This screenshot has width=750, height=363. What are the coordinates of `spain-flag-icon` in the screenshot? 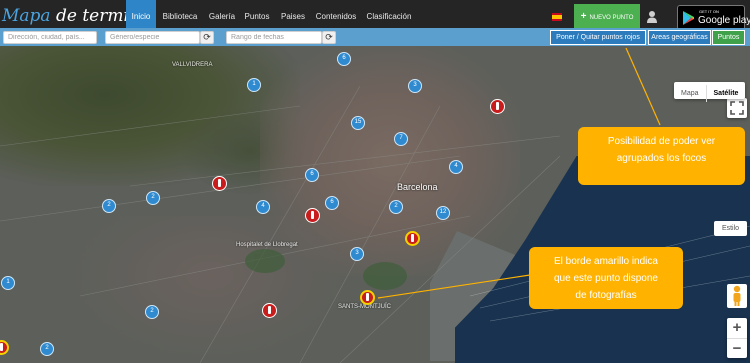 It's located at (557, 17).